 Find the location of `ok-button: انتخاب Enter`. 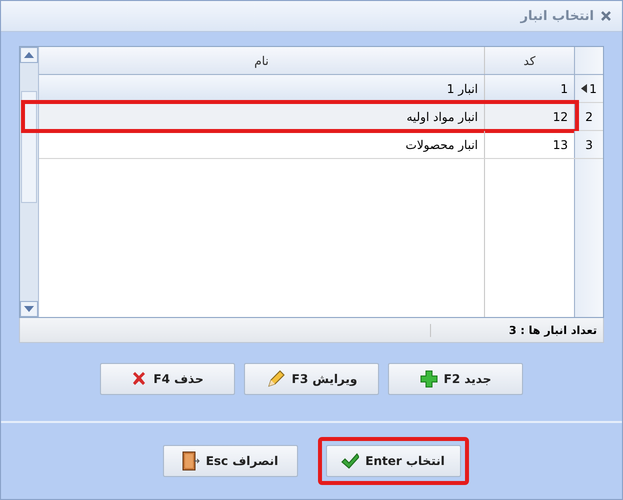

ok-button: انتخاب Enter is located at coordinates (393, 461).